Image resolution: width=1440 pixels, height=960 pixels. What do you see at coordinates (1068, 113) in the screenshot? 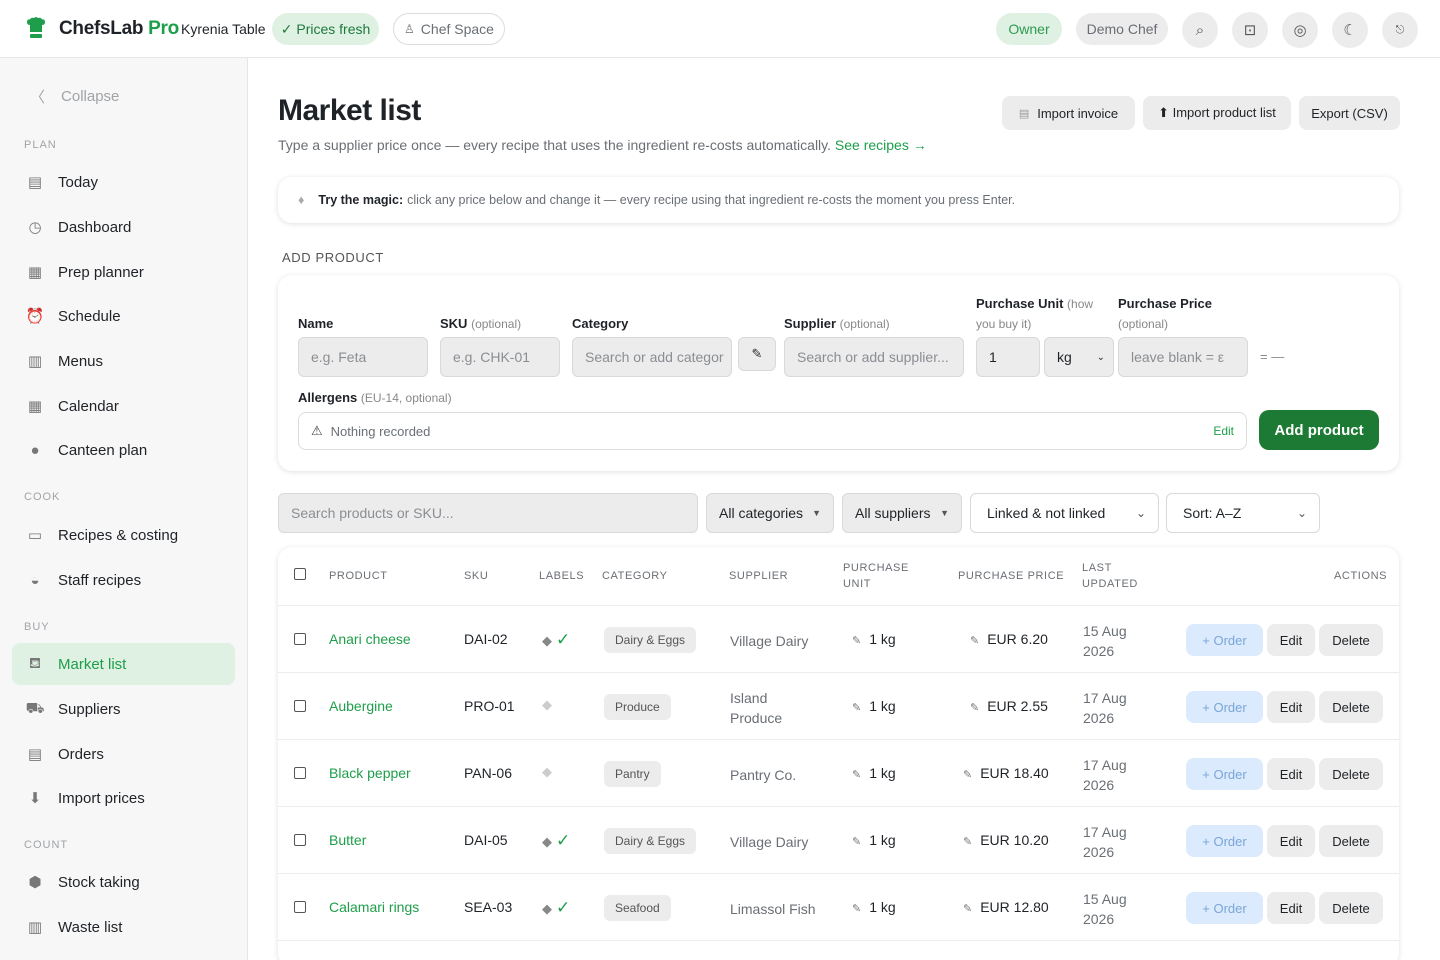
I see `import-invoice-button: ▤ Import invoice` at bounding box center [1068, 113].